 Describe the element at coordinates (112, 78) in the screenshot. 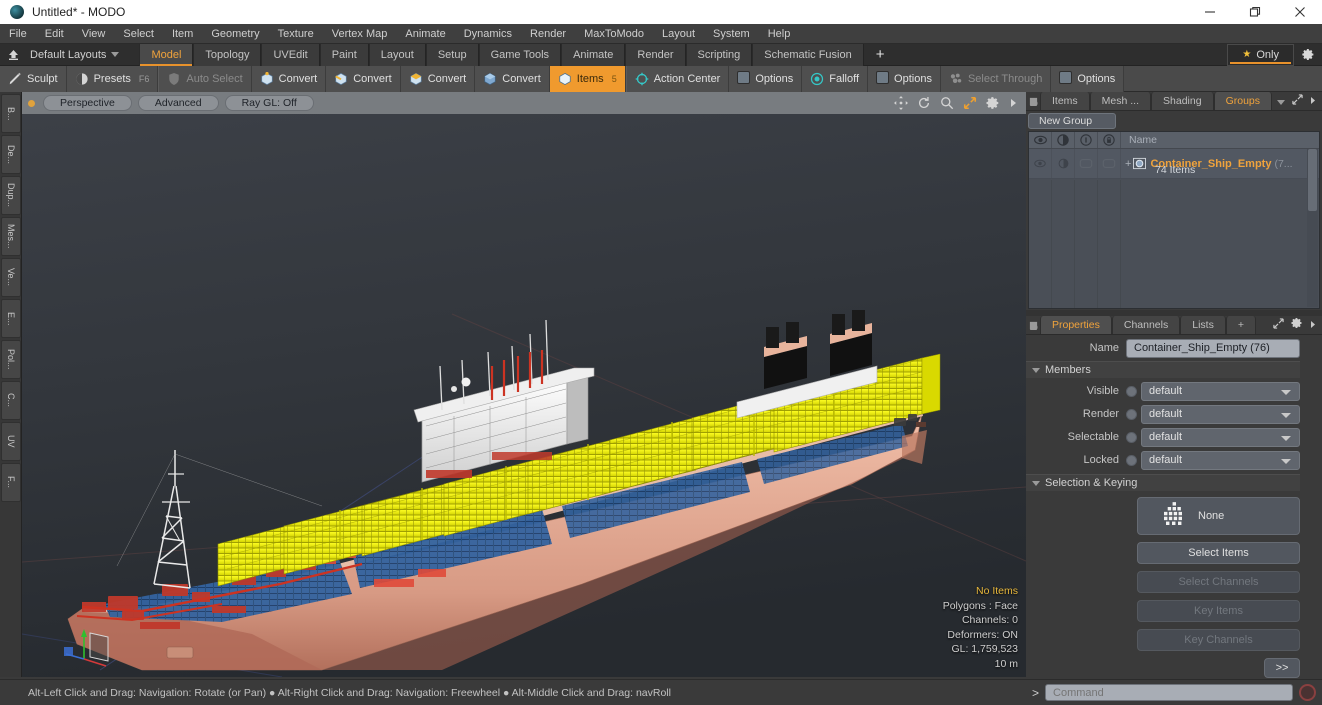

I see `tool-presets-1: Presets F6` at that location.